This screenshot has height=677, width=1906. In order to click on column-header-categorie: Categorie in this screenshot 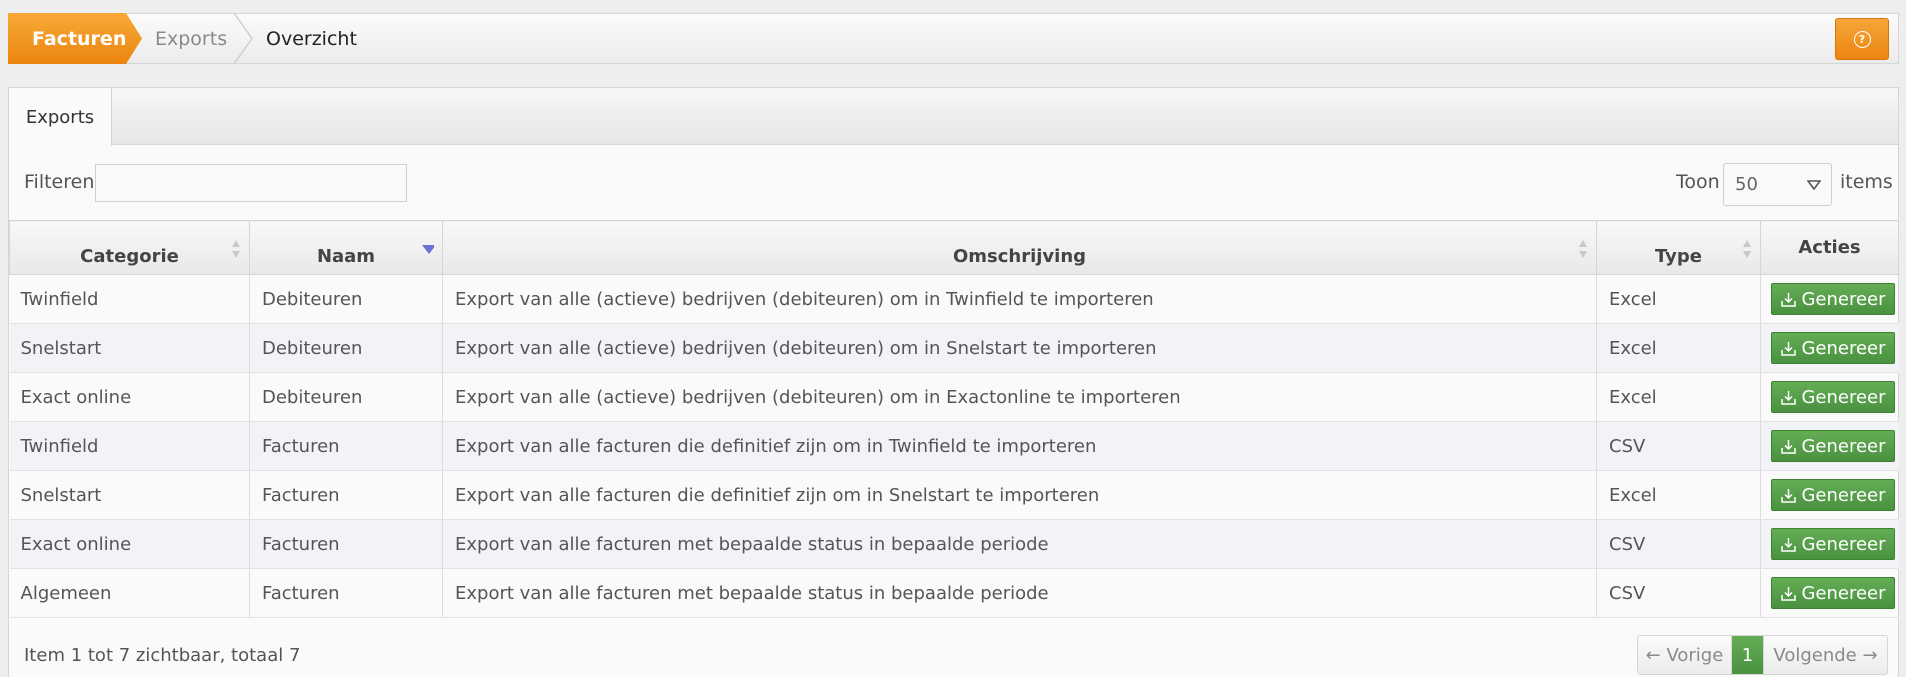, I will do `click(129, 247)`.